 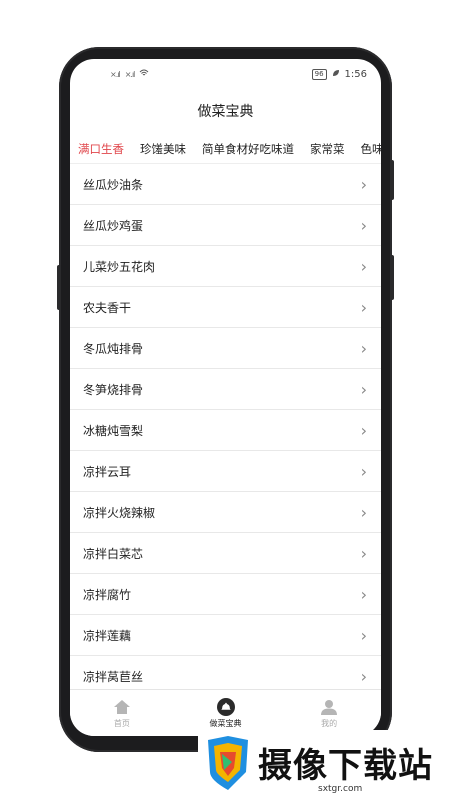 What do you see at coordinates (225, 348) in the screenshot?
I see `list-item: 冬瓜炖排骨 ›` at bounding box center [225, 348].